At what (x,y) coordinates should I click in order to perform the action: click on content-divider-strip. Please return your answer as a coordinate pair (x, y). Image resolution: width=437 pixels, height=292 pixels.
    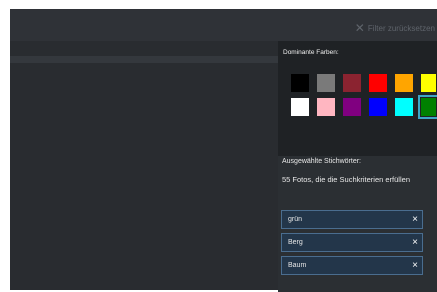
    Looking at the image, I should click on (144, 59).